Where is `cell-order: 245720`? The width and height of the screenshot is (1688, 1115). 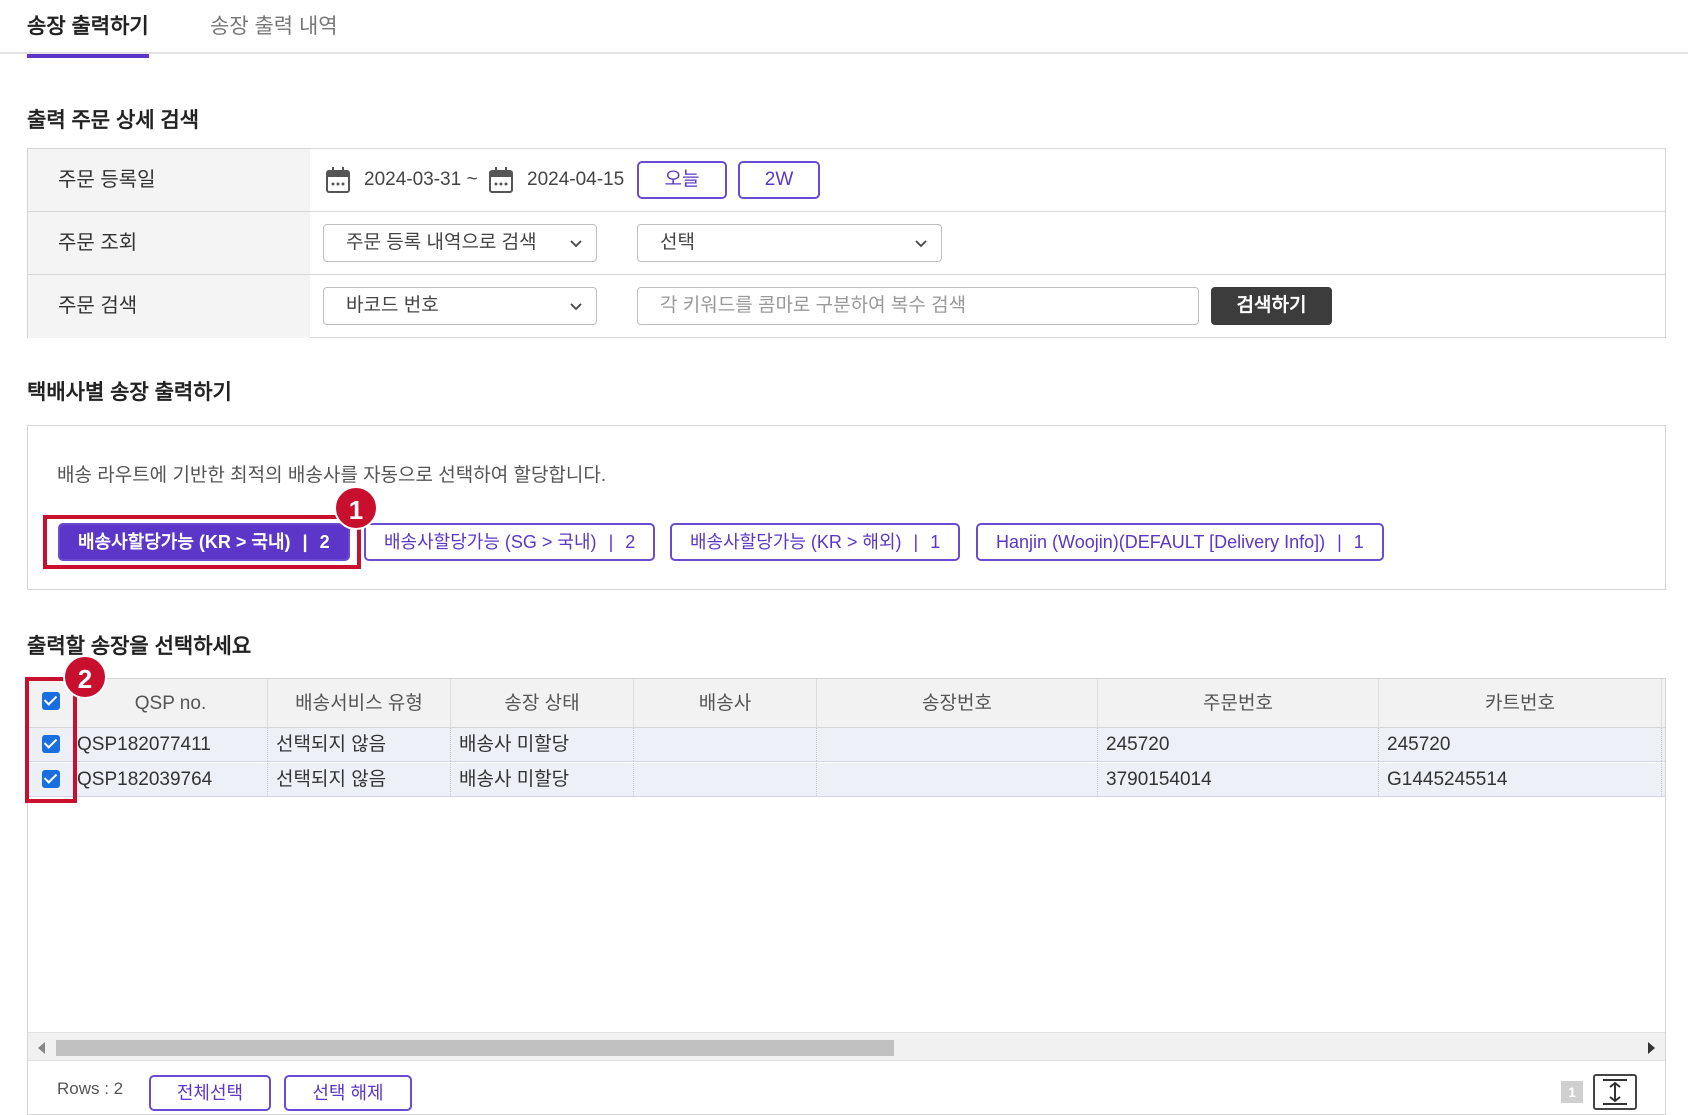
cell-order: 245720 is located at coordinates (1238, 744).